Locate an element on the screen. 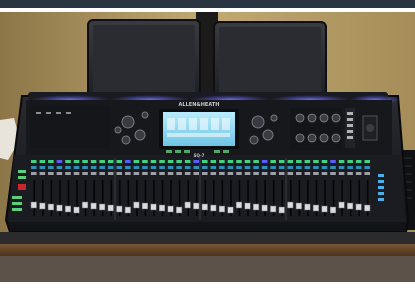 The width and height of the screenshot is (415, 295). shelf is located at coordinates (207, 250).